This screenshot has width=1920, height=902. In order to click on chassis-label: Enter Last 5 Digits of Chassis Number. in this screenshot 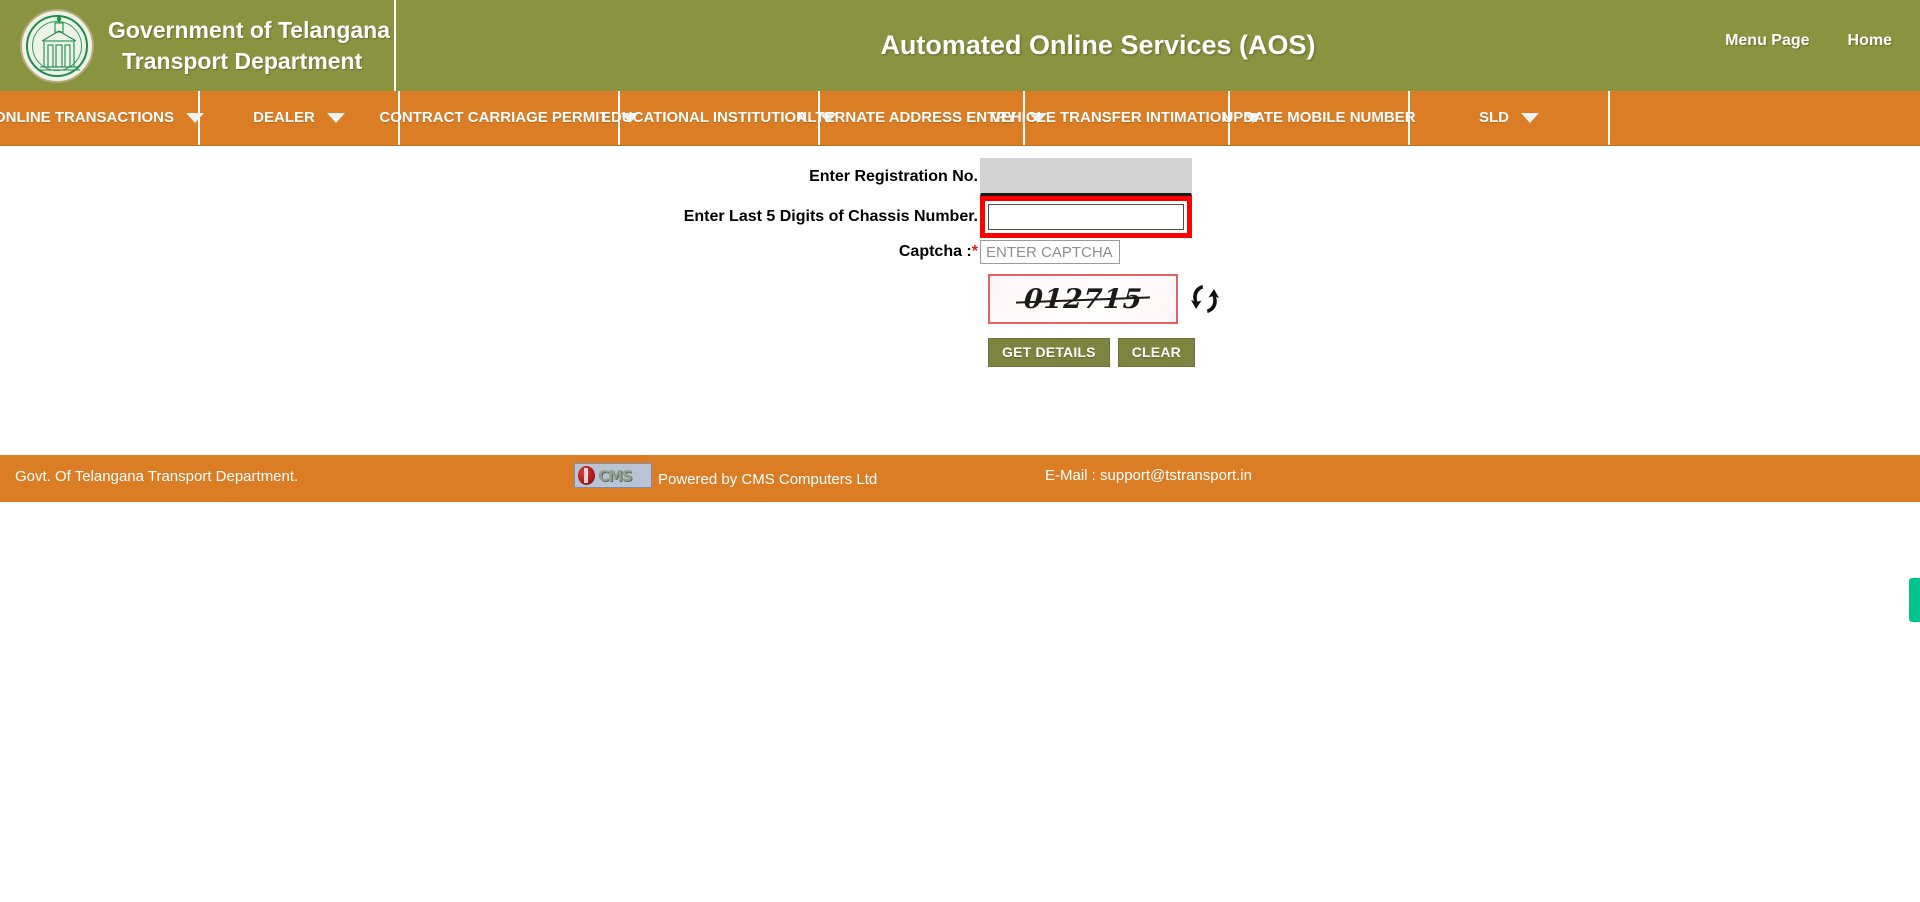, I will do `click(830, 216)`.